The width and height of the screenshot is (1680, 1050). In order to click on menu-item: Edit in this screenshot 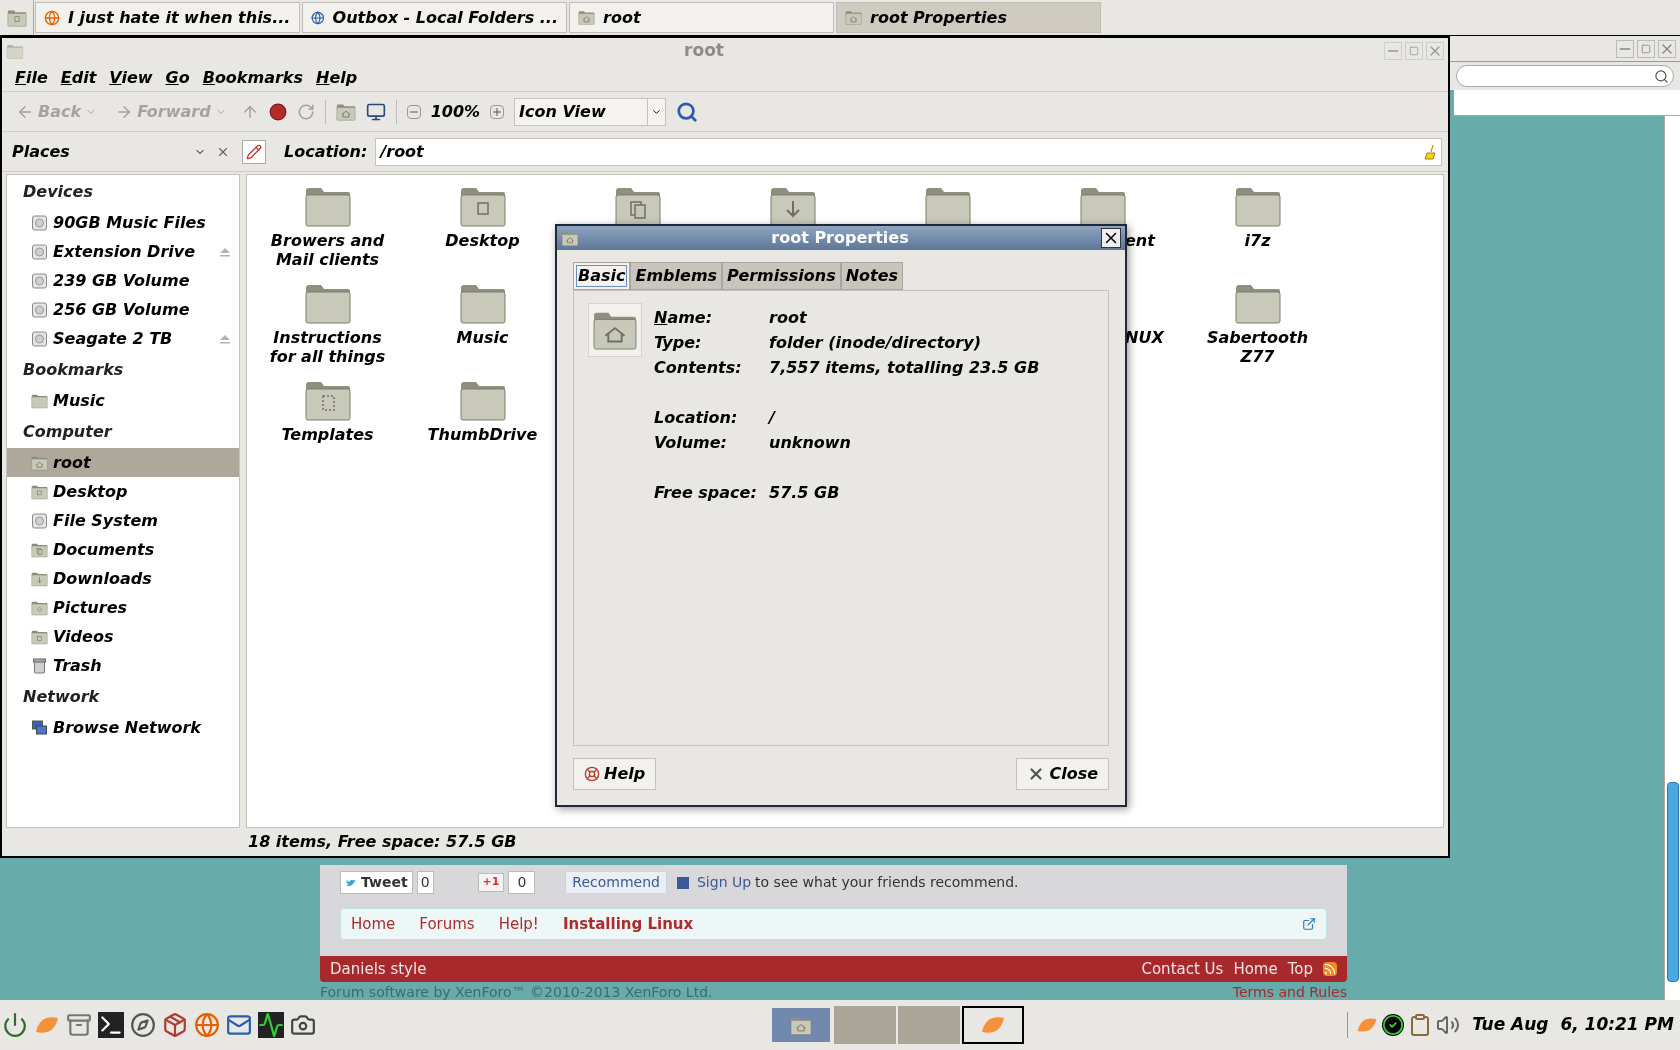, I will do `click(78, 77)`.